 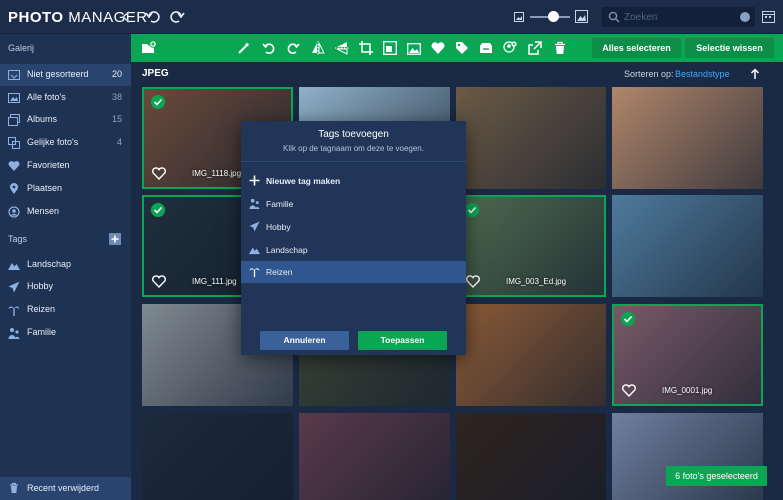 I want to click on photo-filename: IMG_0001.jpg, so click(x=687, y=390).